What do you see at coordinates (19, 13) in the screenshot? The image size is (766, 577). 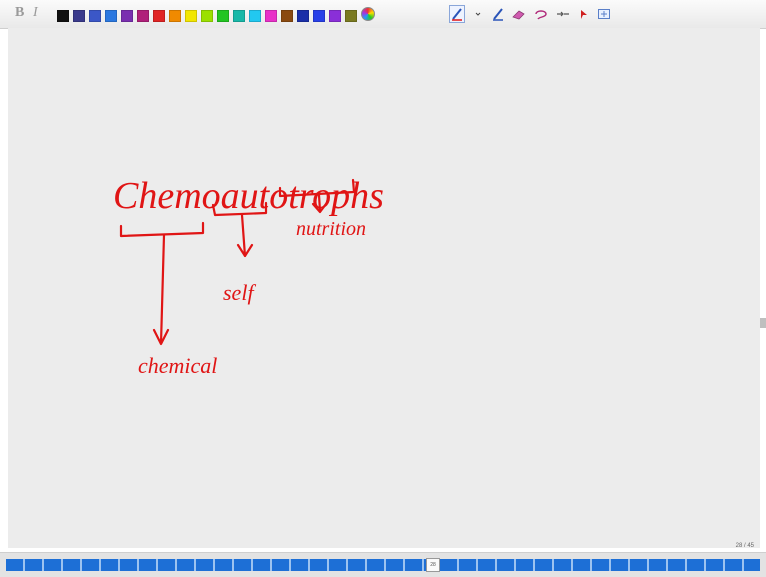 I see `bold-button: B` at bounding box center [19, 13].